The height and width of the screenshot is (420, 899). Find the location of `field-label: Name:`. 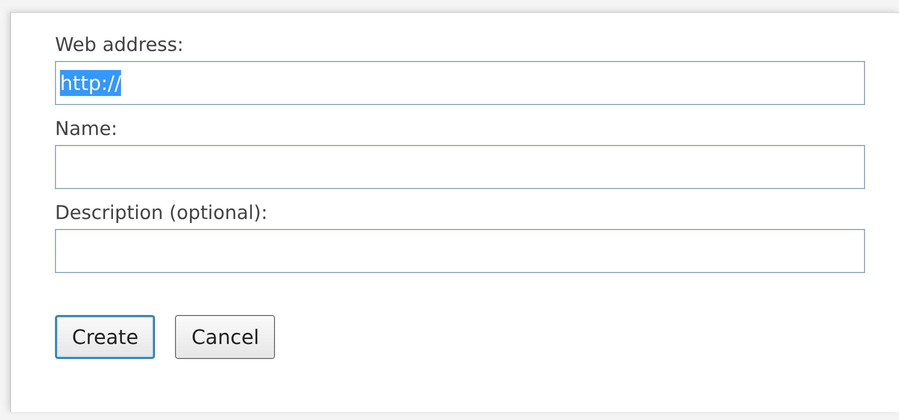

field-label: Name: is located at coordinates (86, 129).